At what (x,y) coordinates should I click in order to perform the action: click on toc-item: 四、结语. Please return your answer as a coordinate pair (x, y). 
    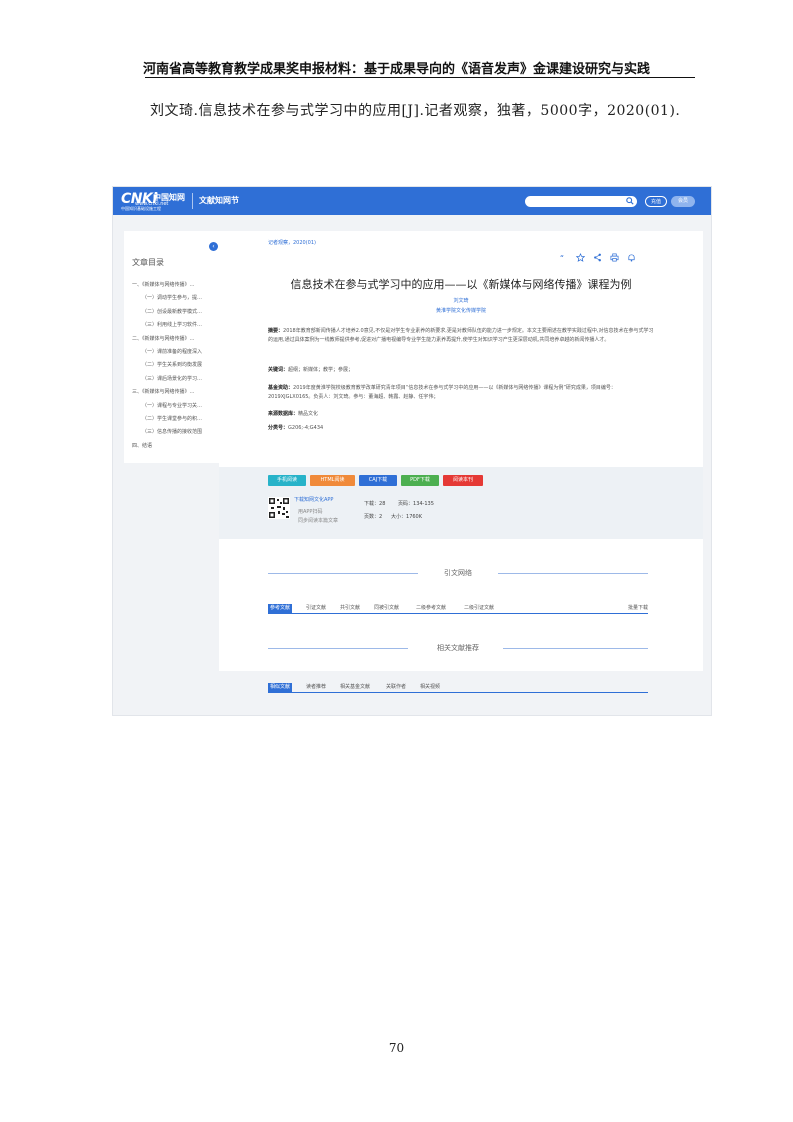
    Looking at the image, I should click on (176, 448).